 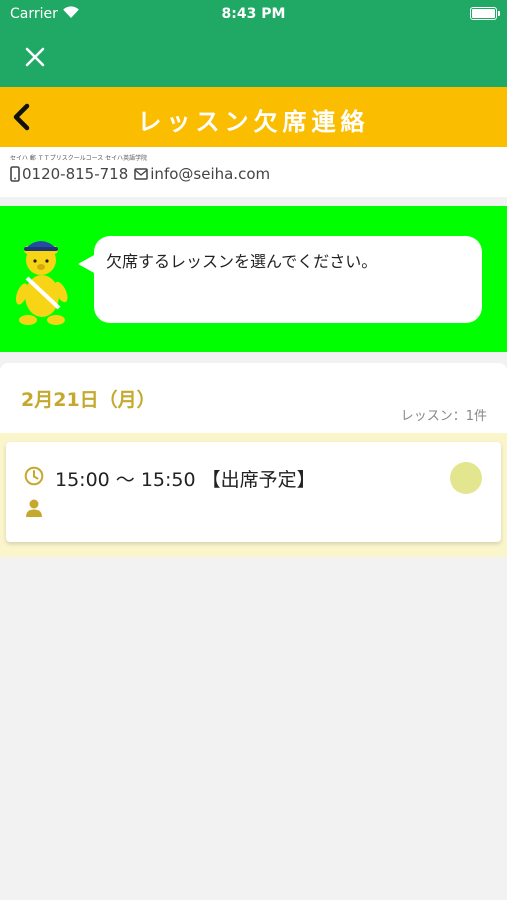 What do you see at coordinates (79, 158) in the screenshot?
I see `school-name: セイハ 郵 ＴＴプリスクールコース セイハ英語学院` at bounding box center [79, 158].